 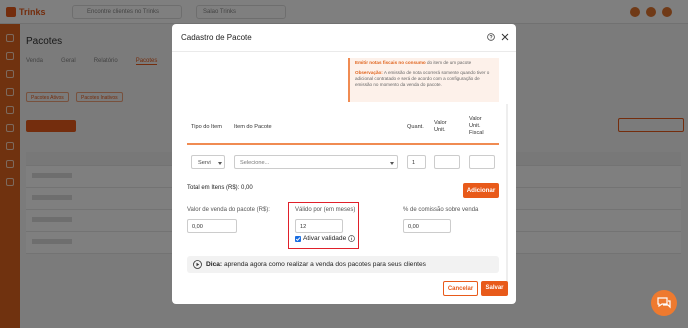 What do you see at coordinates (204, 163) in the screenshot?
I see `item-type-value: Servi` at bounding box center [204, 163].